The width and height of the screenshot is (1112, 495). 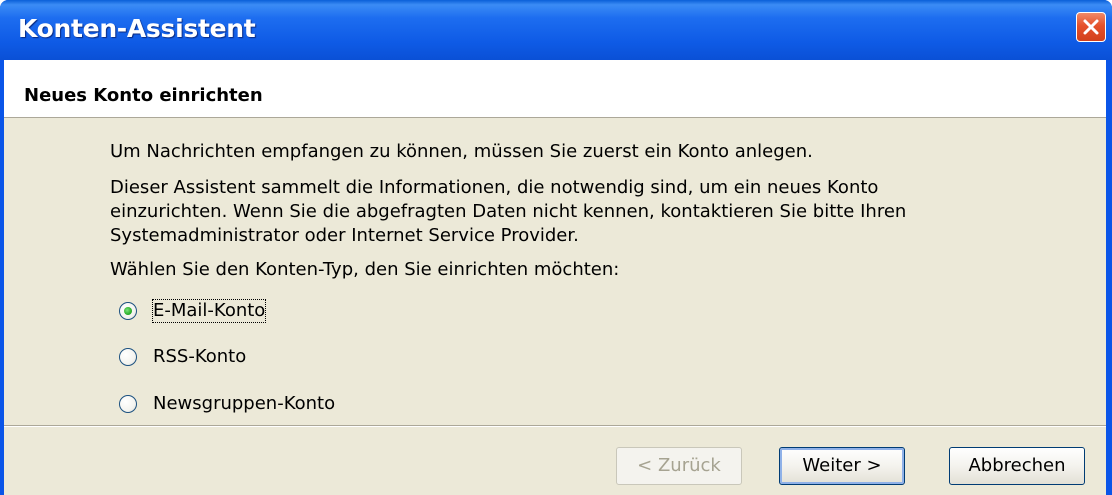 What do you see at coordinates (128, 404) in the screenshot?
I see `radio-newsgroup-account` at bounding box center [128, 404].